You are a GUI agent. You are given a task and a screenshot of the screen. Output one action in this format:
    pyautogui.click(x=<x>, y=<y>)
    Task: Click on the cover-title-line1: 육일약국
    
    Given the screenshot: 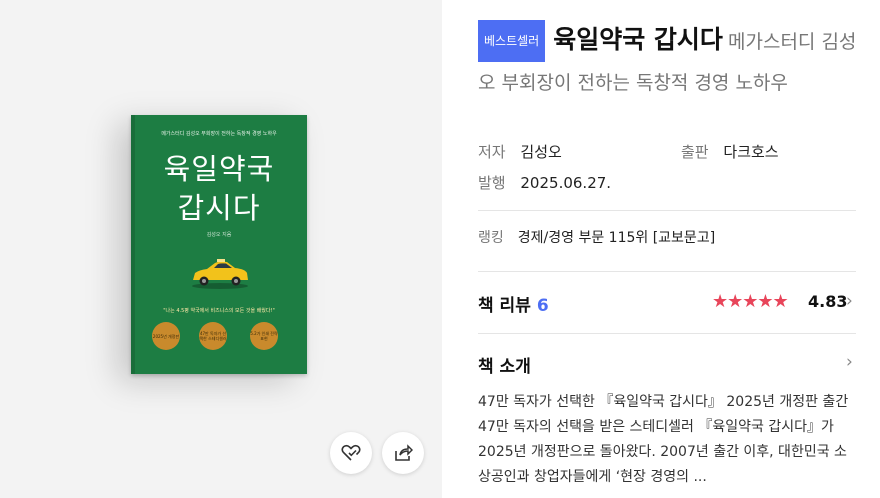 What is the action you would take?
    pyautogui.click(x=219, y=169)
    